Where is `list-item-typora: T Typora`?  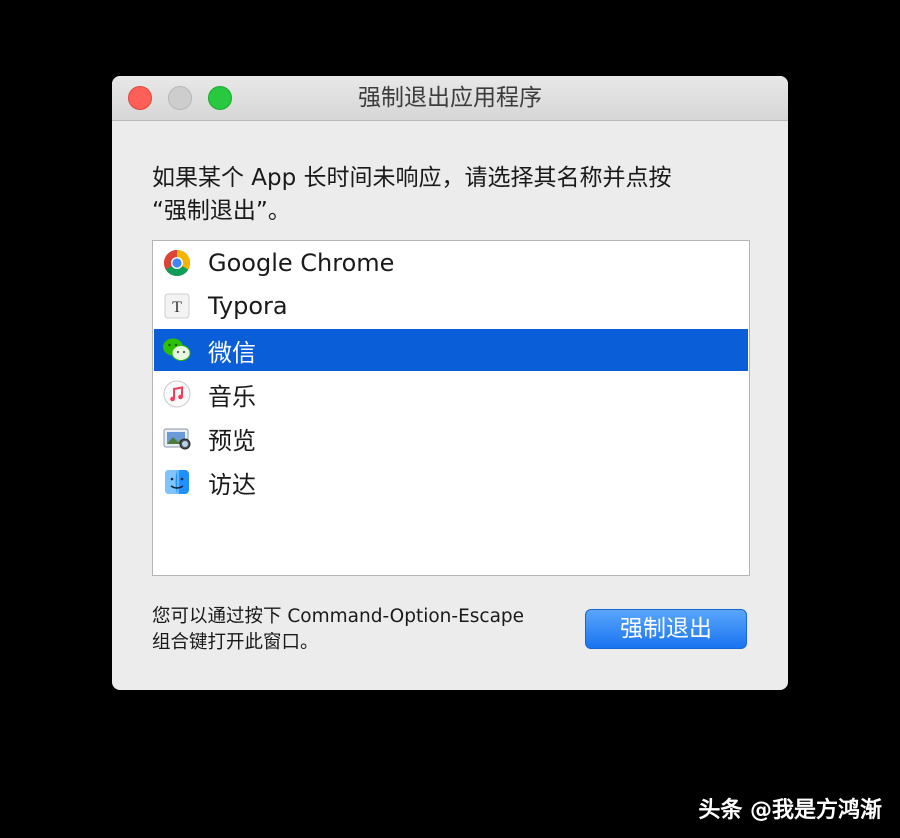
list-item-typora: T Typora is located at coordinates (451, 306).